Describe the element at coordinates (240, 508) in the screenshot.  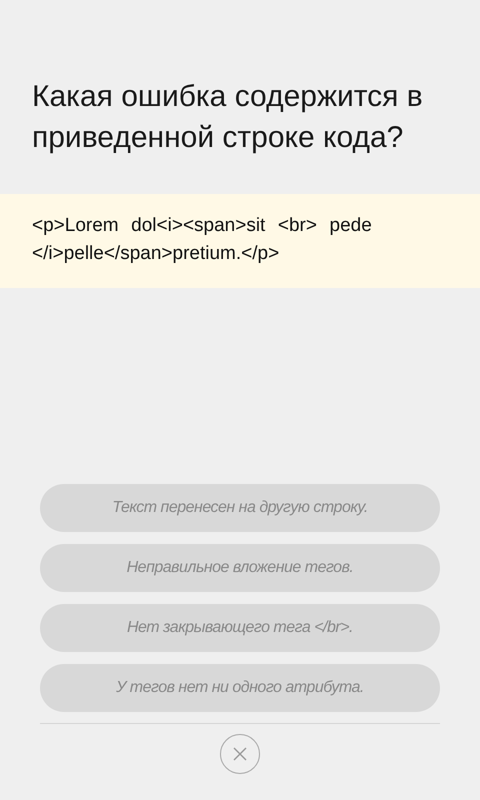
I see `answer-option: Текст перенесен на другую строку.` at that location.